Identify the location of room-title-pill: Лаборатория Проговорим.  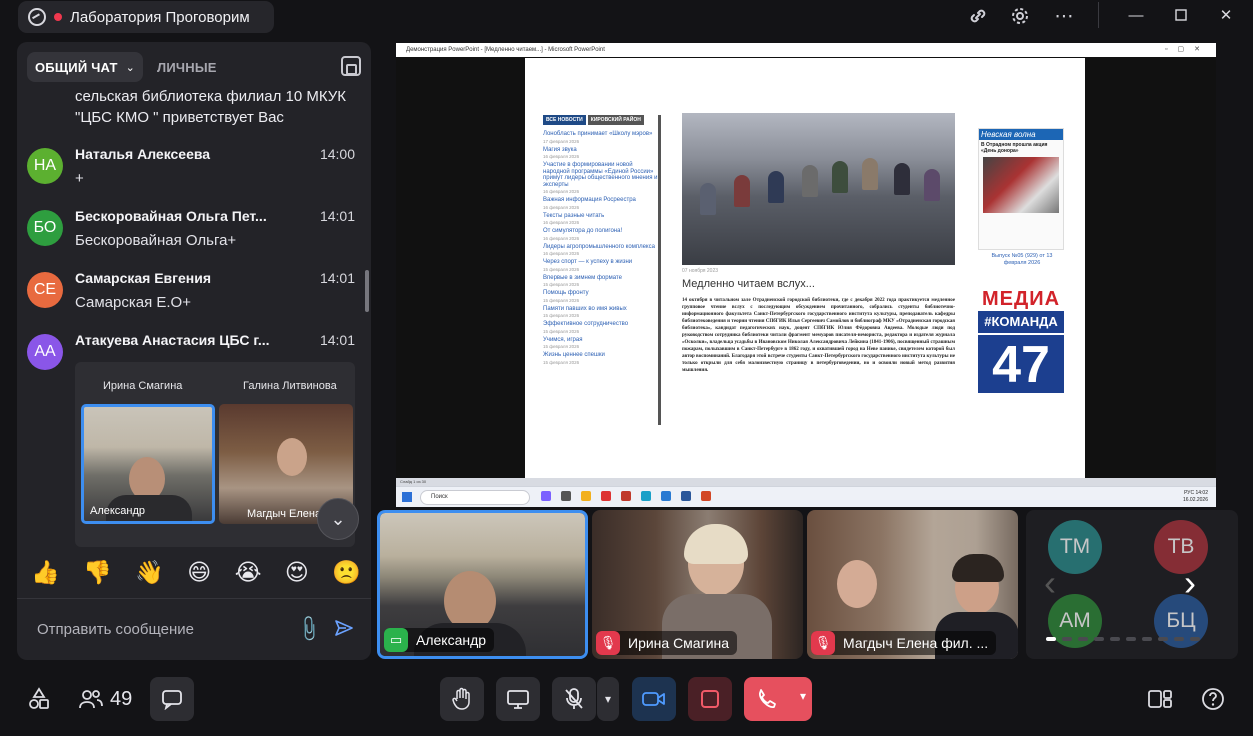
(146, 17).